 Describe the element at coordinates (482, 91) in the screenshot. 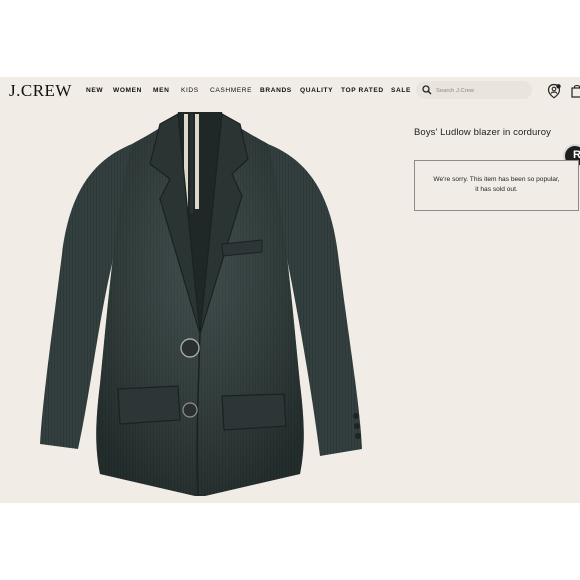

I see `search-input` at that location.